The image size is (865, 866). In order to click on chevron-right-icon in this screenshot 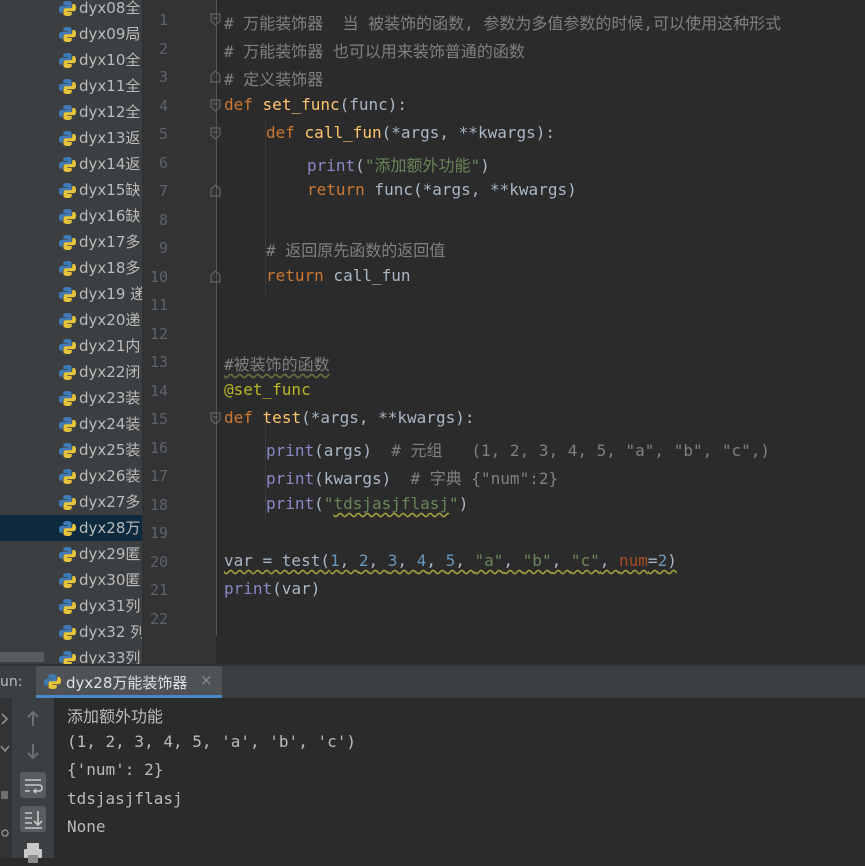, I will do `click(5, 719)`.